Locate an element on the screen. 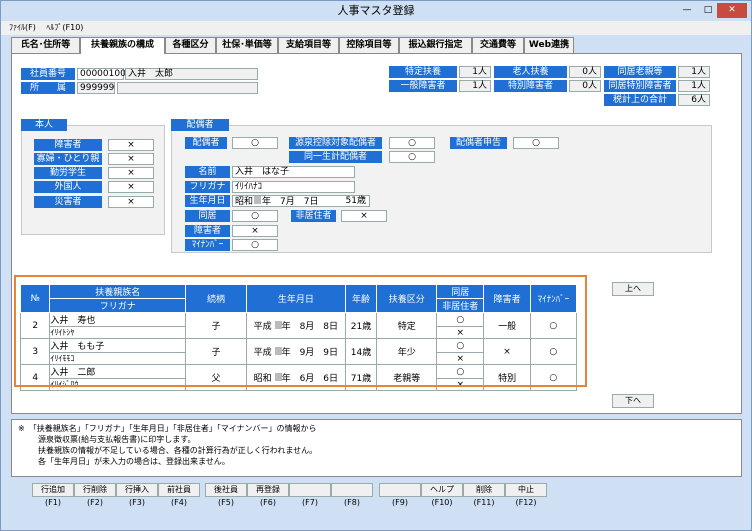 The height and width of the screenshot is (531, 752). summary-tokubetsu-label: 特別障害者 is located at coordinates (530, 86).